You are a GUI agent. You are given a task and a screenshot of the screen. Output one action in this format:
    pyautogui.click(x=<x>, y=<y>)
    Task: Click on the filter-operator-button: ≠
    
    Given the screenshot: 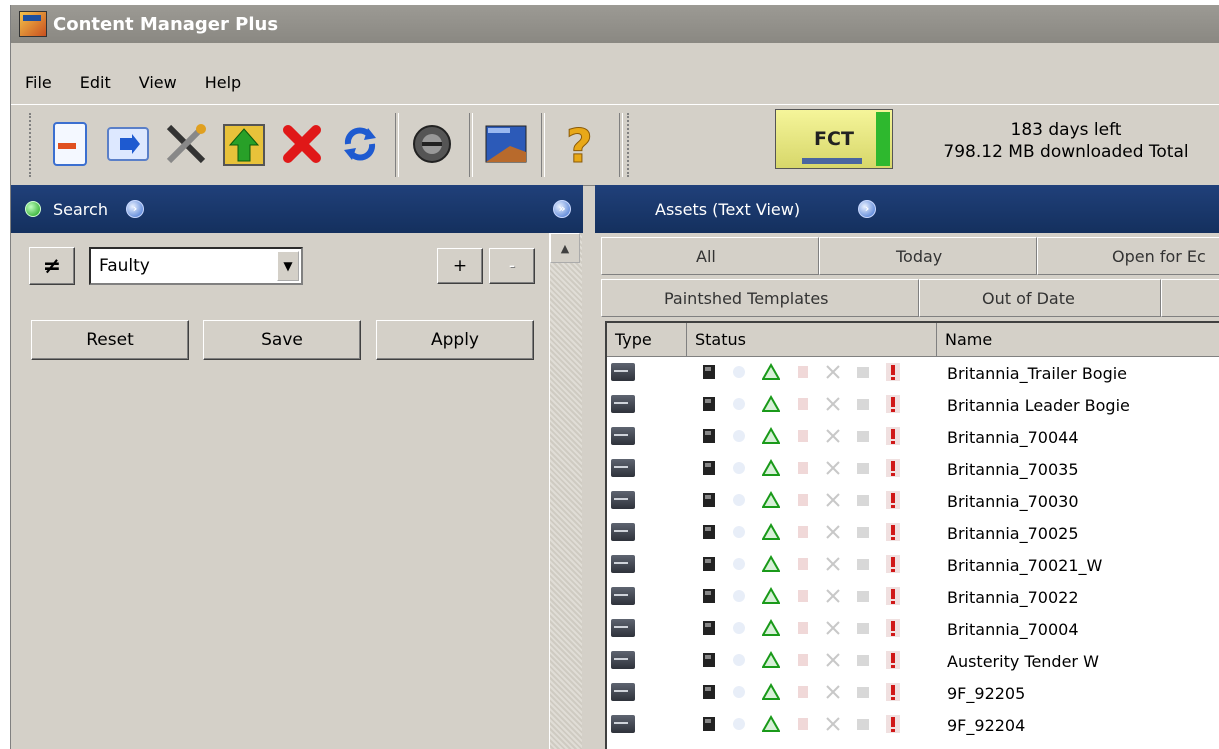 What is the action you would take?
    pyautogui.click(x=52, y=266)
    